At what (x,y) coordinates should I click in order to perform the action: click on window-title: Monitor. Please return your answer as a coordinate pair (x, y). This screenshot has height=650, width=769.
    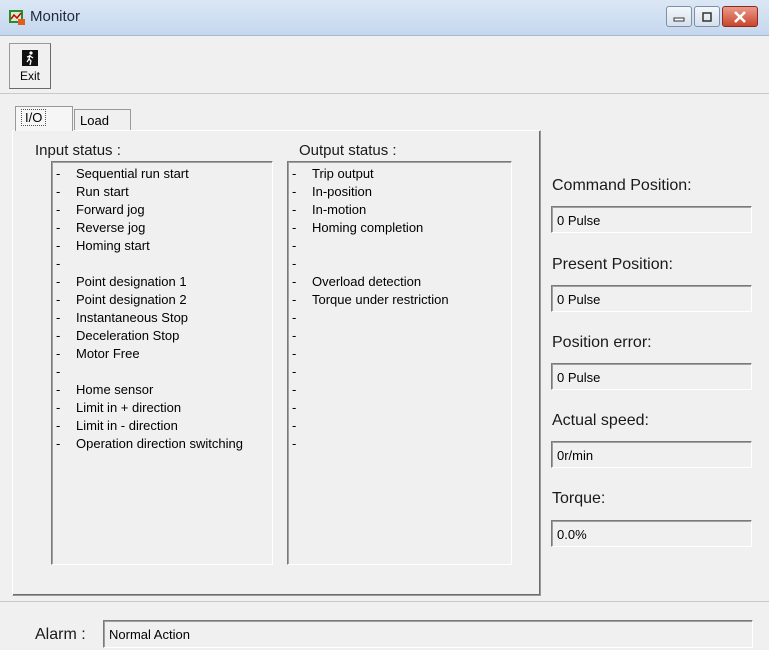
    Looking at the image, I should click on (55, 16).